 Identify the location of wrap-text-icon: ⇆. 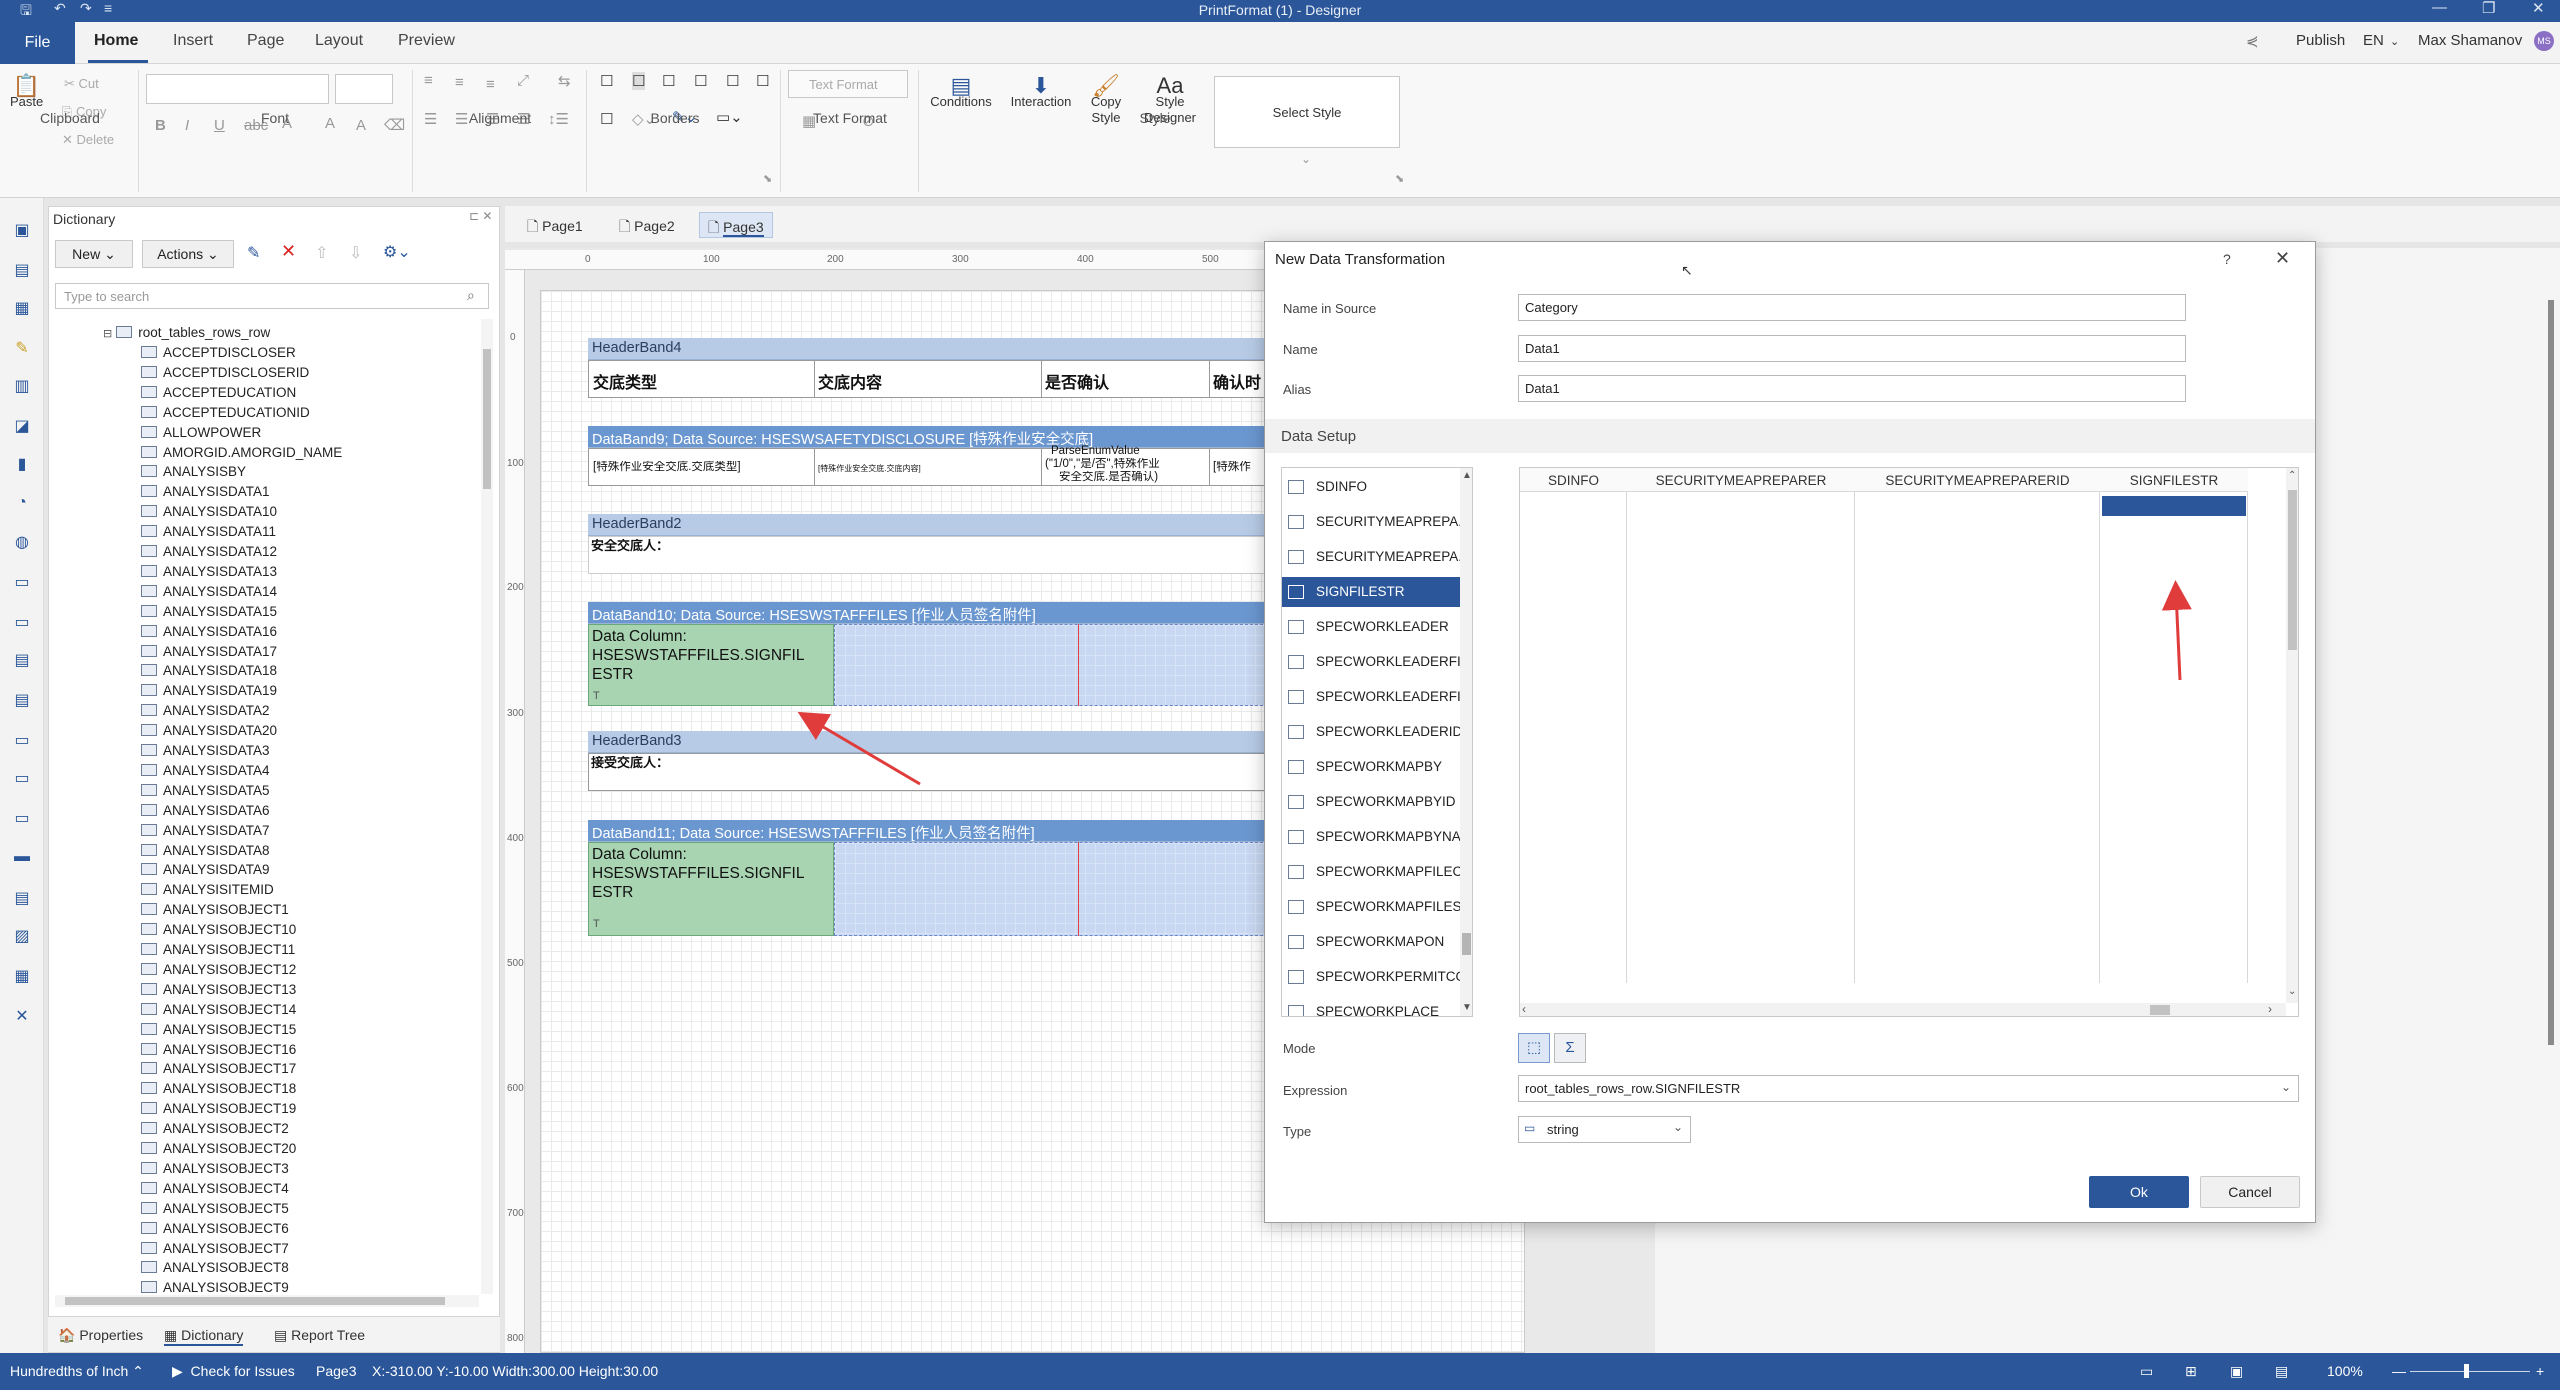
(564, 81).